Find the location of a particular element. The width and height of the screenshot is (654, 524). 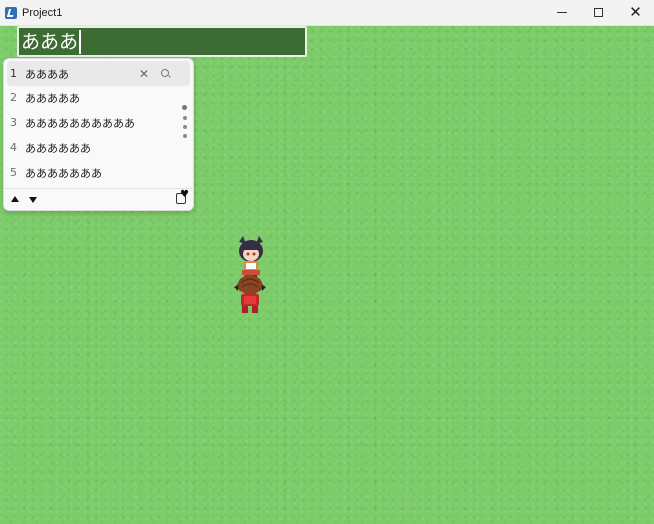

maximize-button is located at coordinates (598, 12).